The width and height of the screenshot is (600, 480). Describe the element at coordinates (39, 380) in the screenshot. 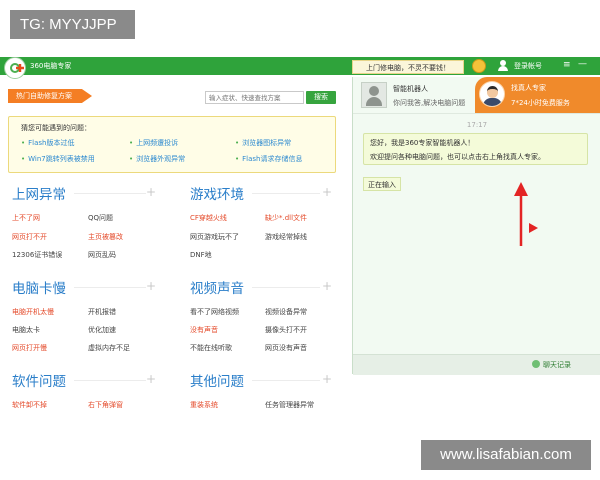

I see `category-title: 软件问题` at that location.